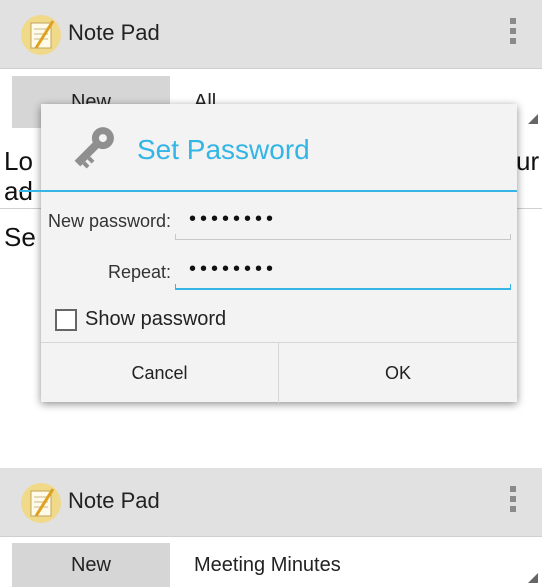 The image size is (542, 587). What do you see at coordinates (343, 222) in the screenshot?
I see `new-password-field: ••••••••` at bounding box center [343, 222].